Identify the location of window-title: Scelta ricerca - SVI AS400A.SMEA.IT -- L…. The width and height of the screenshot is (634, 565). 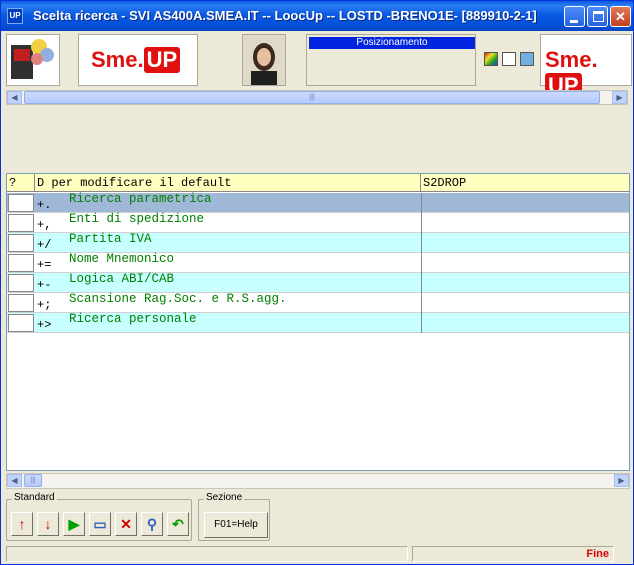
(285, 15).